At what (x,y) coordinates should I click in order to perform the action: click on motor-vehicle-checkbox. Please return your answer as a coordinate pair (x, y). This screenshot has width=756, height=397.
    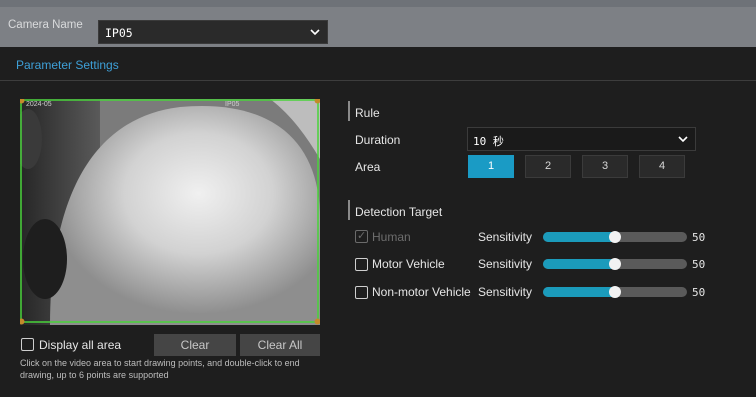
    Looking at the image, I should click on (361, 264).